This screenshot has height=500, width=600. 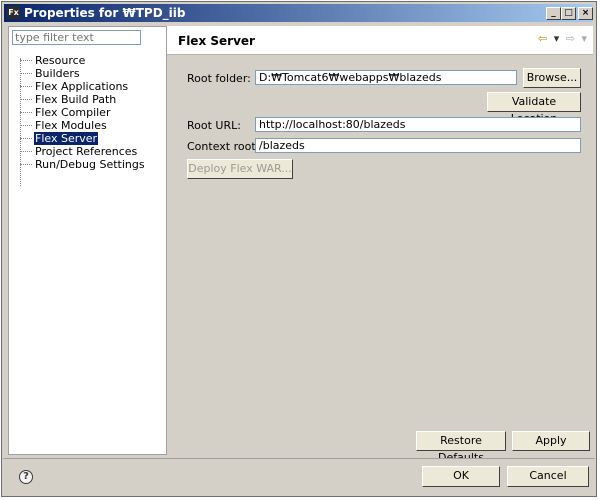 What do you see at coordinates (585, 13) in the screenshot?
I see `close-button: ×` at bounding box center [585, 13].